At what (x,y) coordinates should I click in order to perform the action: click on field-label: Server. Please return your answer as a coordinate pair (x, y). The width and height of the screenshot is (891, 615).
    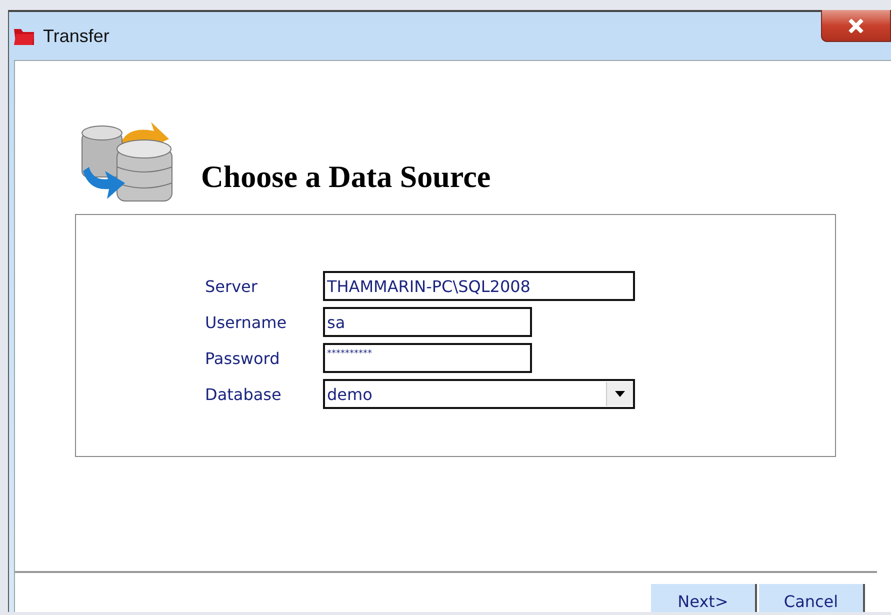
    Looking at the image, I should click on (231, 286).